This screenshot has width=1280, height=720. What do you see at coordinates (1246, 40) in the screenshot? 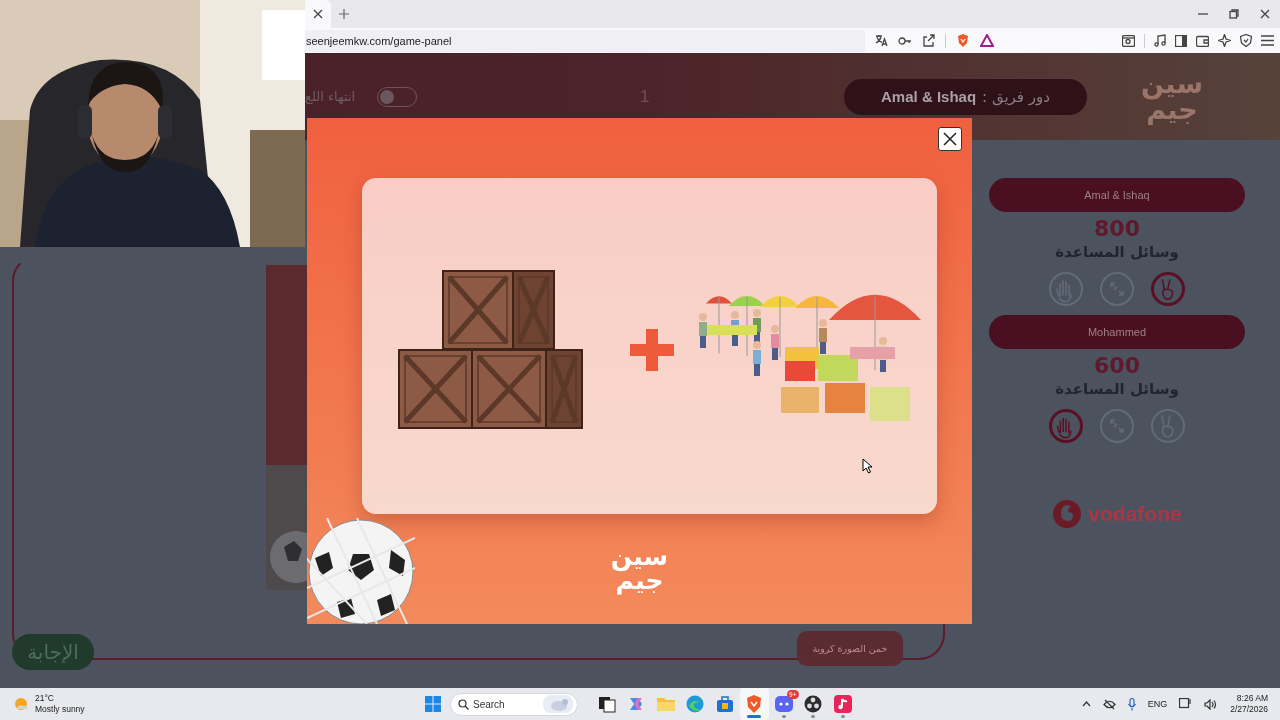
I see `shield-icon` at bounding box center [1246, 40].